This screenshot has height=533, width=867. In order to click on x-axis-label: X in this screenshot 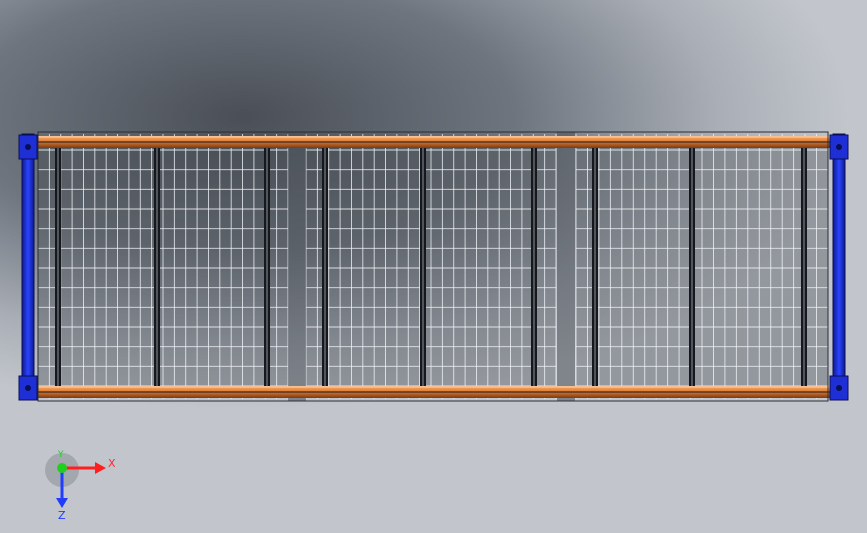, I will do `click(112, 463)`.